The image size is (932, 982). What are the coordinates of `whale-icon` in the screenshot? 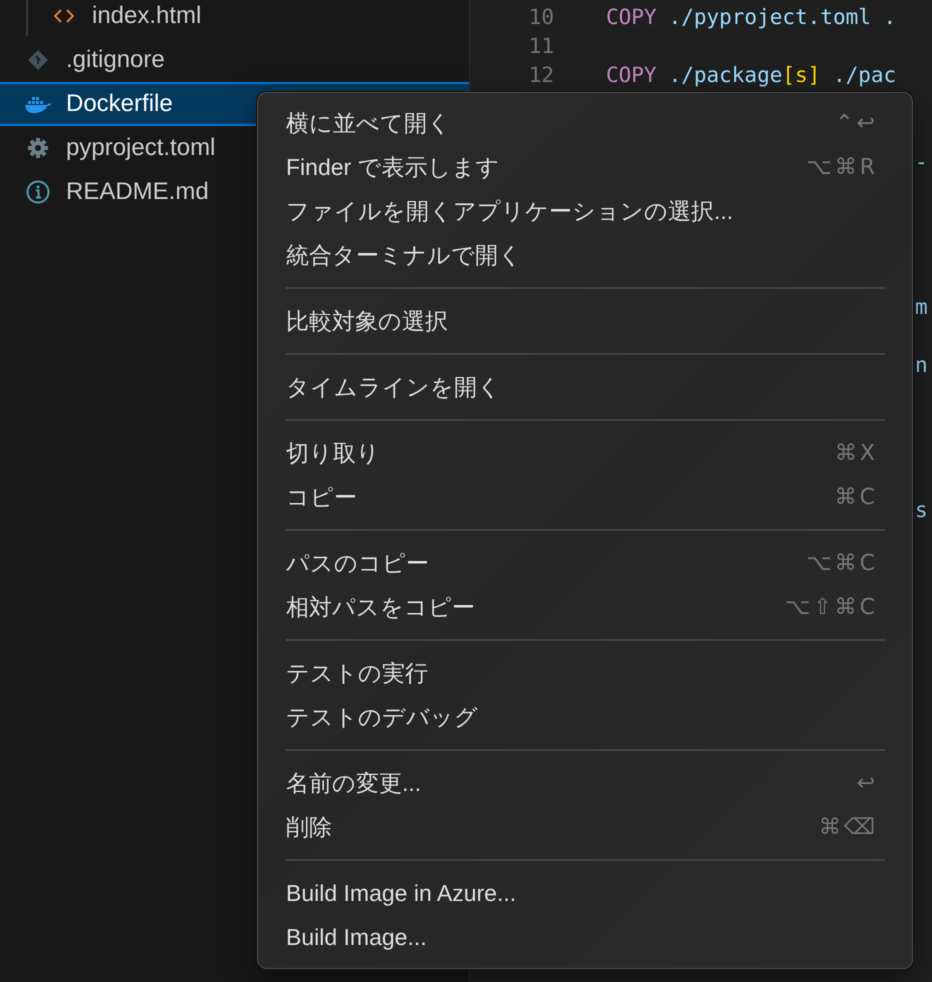 It's located at (38, 104).